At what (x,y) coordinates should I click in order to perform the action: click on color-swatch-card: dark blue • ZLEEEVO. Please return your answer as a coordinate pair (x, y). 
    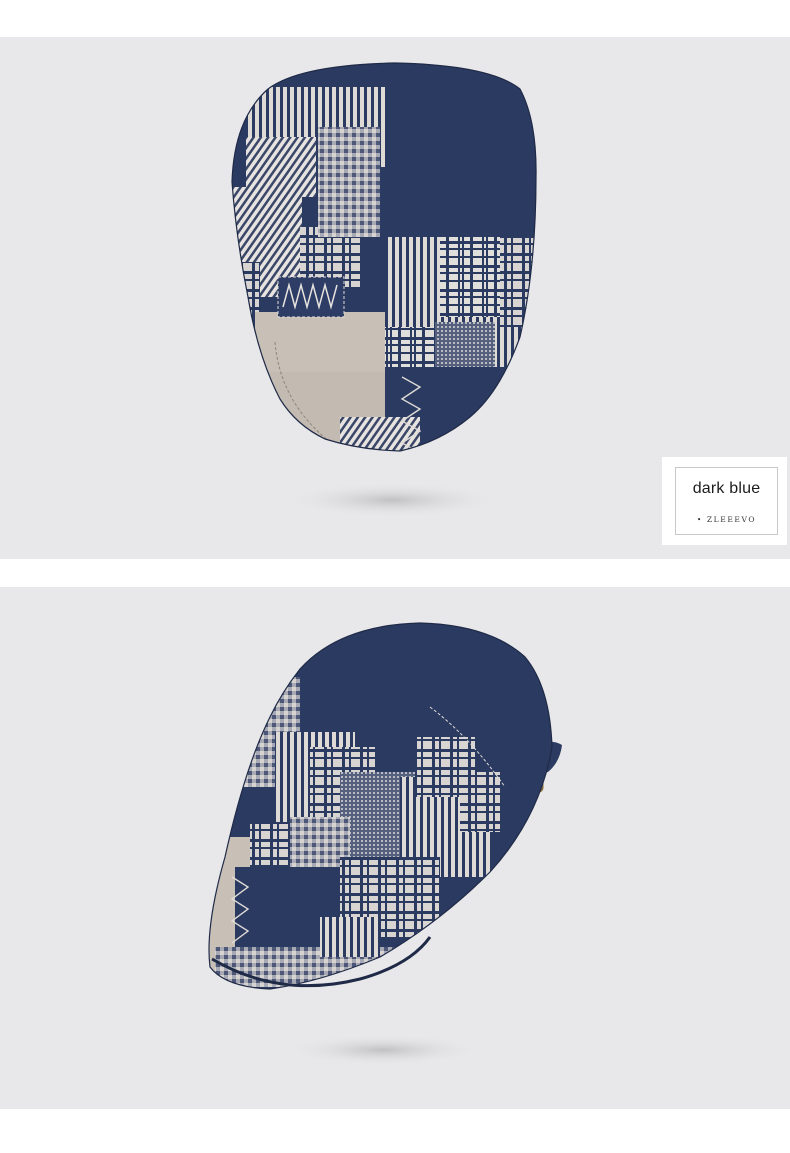
    Looking at the image, I should click on (724, 501).